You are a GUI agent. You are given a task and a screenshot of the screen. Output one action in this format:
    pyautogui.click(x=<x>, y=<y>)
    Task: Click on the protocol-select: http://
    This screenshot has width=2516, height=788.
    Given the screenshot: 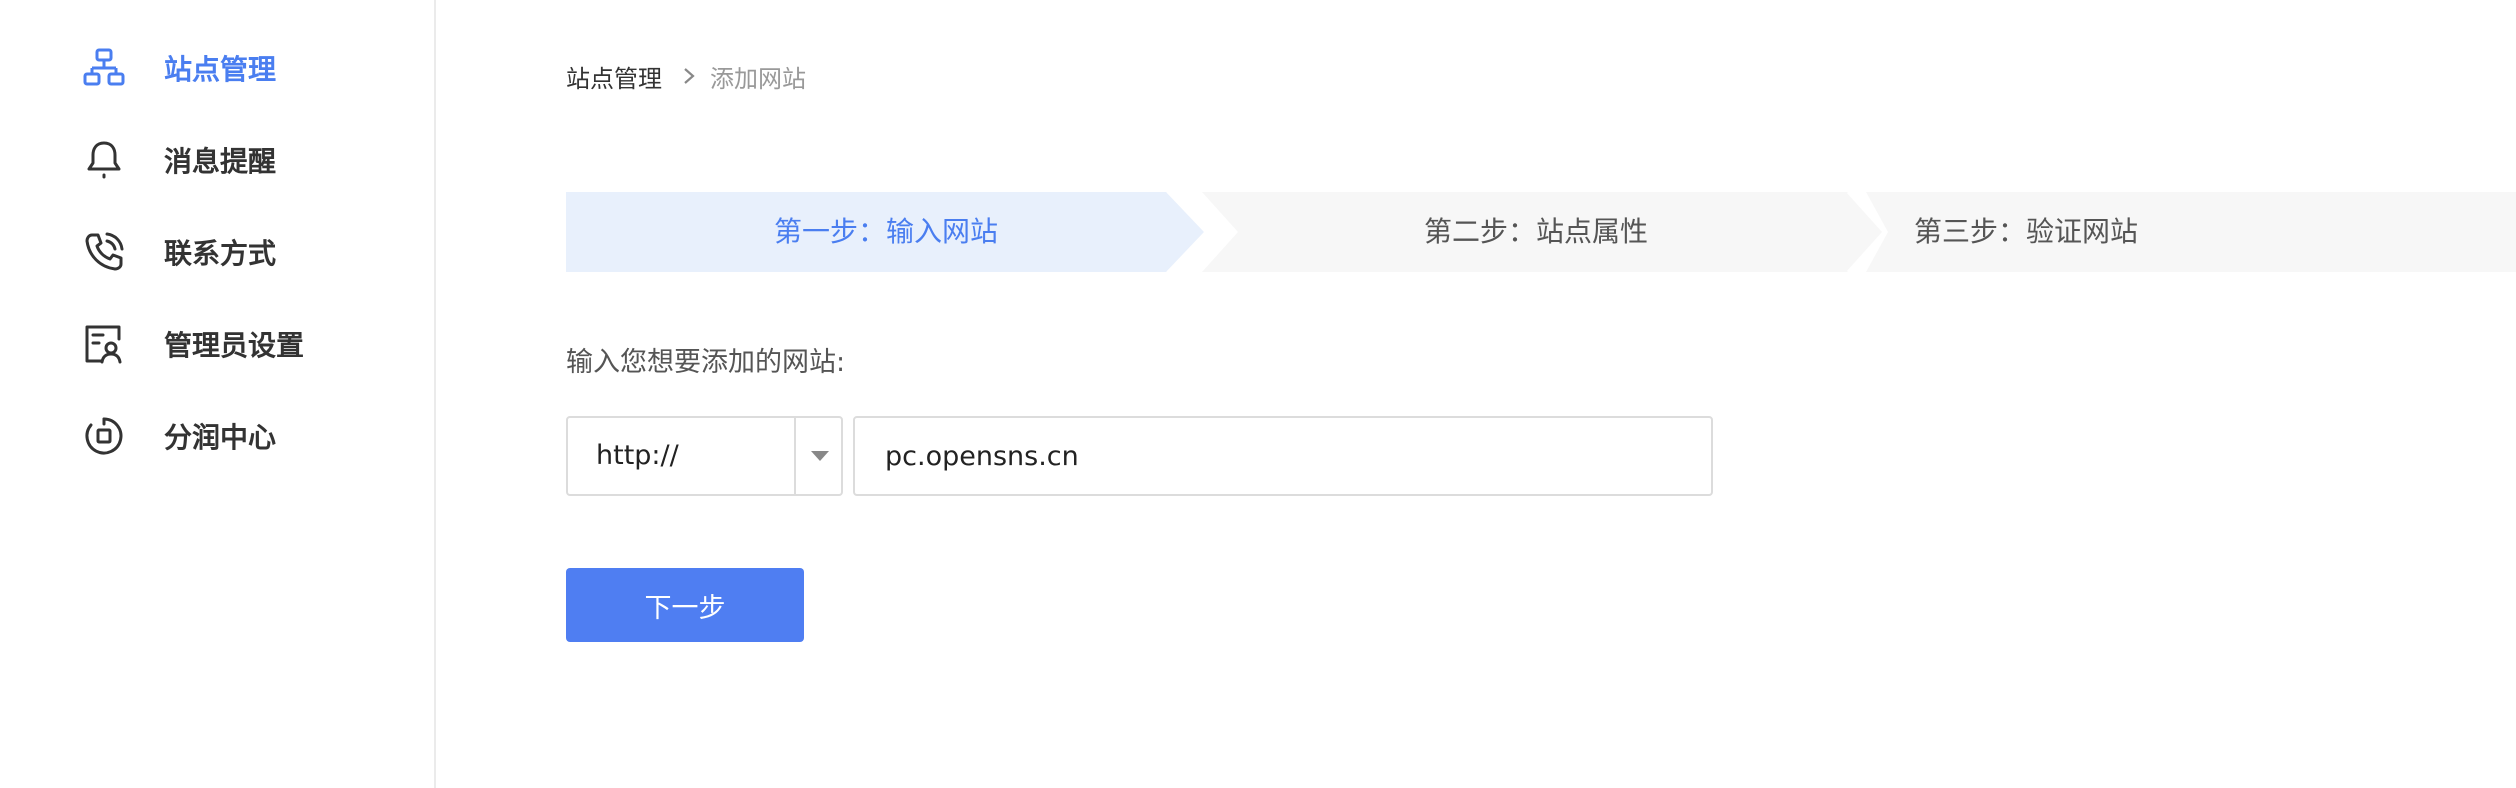 What is the action you would take?
    pyautogui.click(x=704, y=456)
    